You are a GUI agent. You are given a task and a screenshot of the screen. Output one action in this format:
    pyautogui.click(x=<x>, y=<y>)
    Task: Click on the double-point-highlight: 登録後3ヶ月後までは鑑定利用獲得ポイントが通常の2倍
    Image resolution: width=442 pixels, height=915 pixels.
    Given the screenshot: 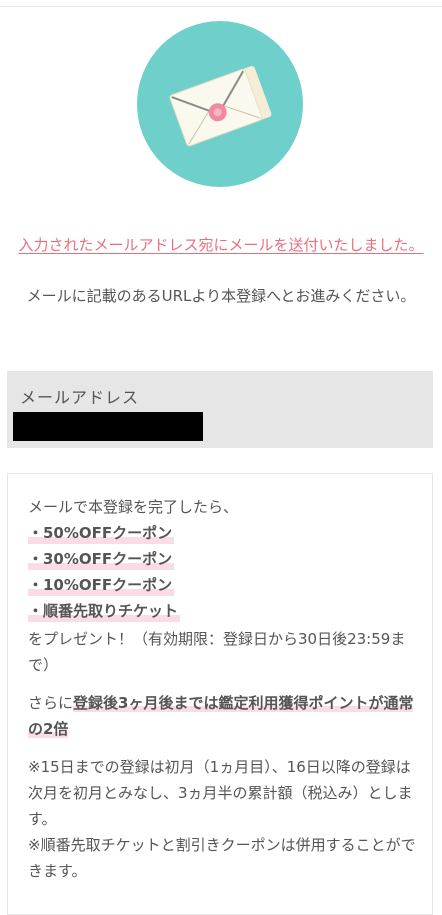 What is the action you would take?
    pyautogui.click(x=221, y=716)
    